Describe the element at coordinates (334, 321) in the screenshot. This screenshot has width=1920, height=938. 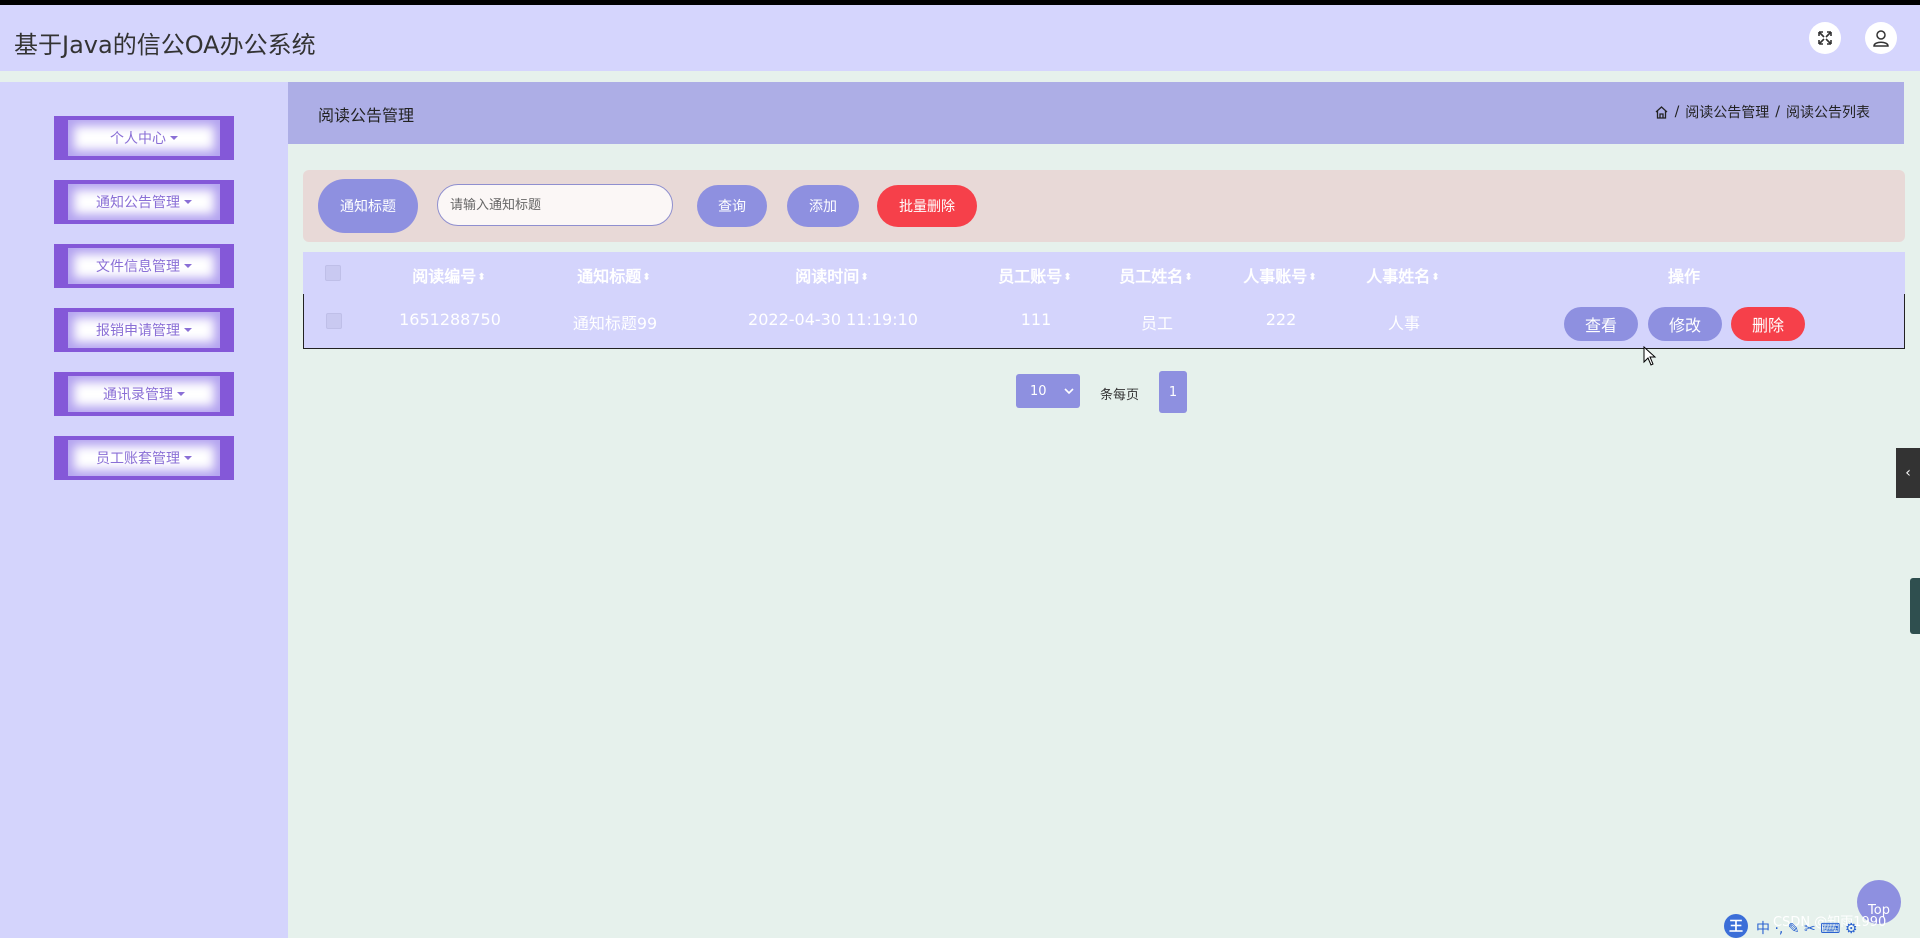
I see `row-checkbox` at that location.